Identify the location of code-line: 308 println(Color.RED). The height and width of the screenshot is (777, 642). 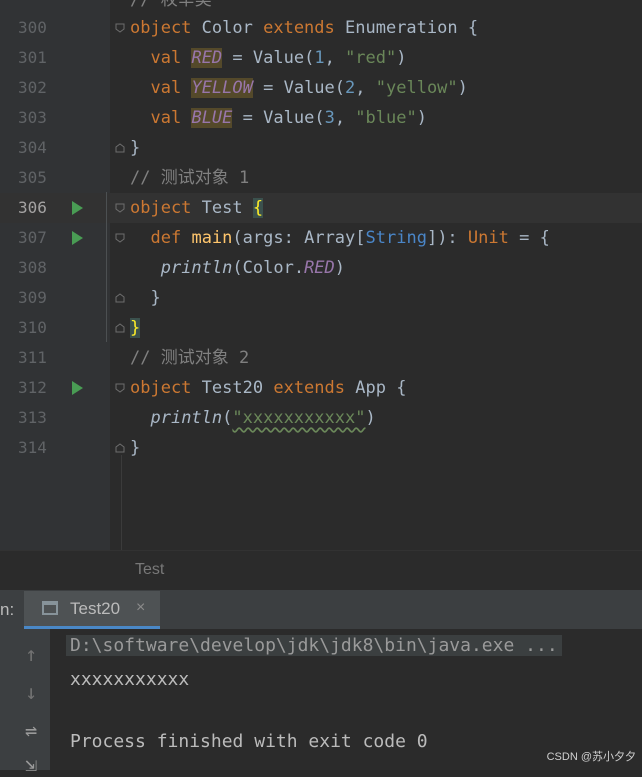
(321, 268).